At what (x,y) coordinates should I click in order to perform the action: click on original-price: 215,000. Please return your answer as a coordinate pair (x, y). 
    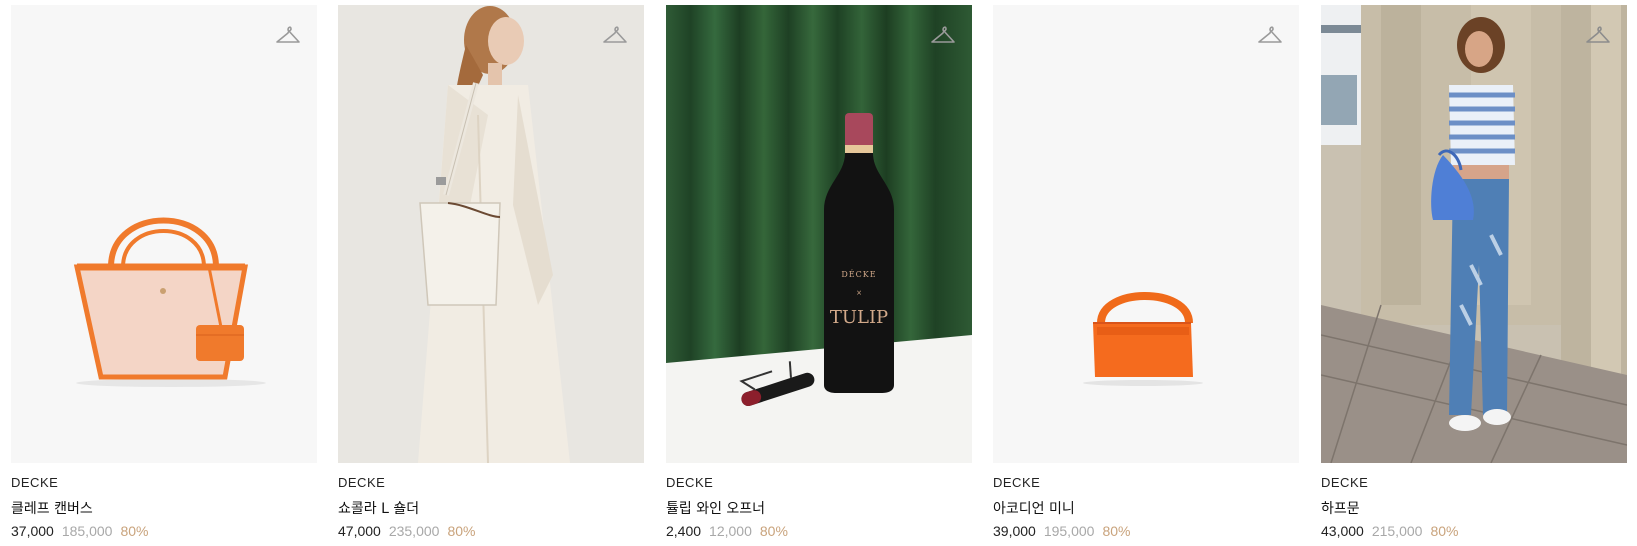
    Looking at the image, I should click on (1397, 531).